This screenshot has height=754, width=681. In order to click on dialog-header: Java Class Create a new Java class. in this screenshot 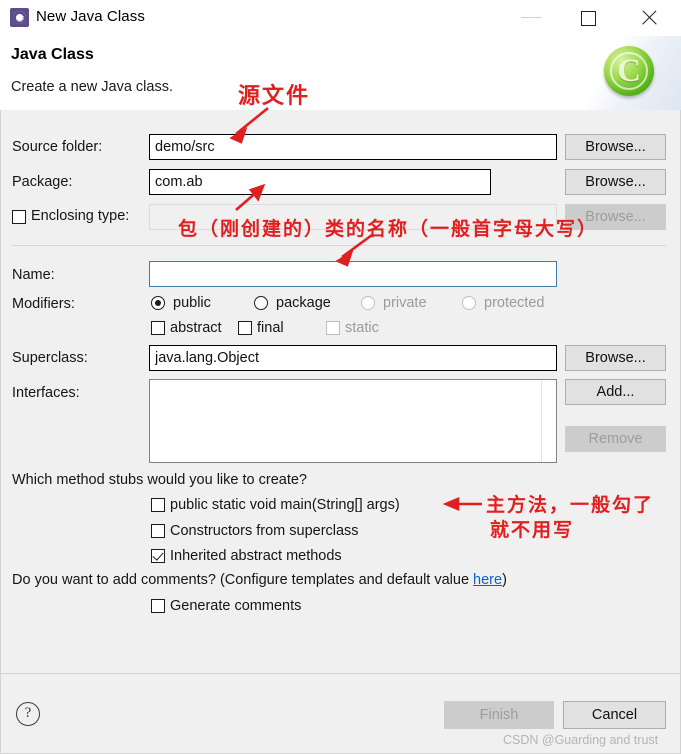, I will do `click(340, 73)`.